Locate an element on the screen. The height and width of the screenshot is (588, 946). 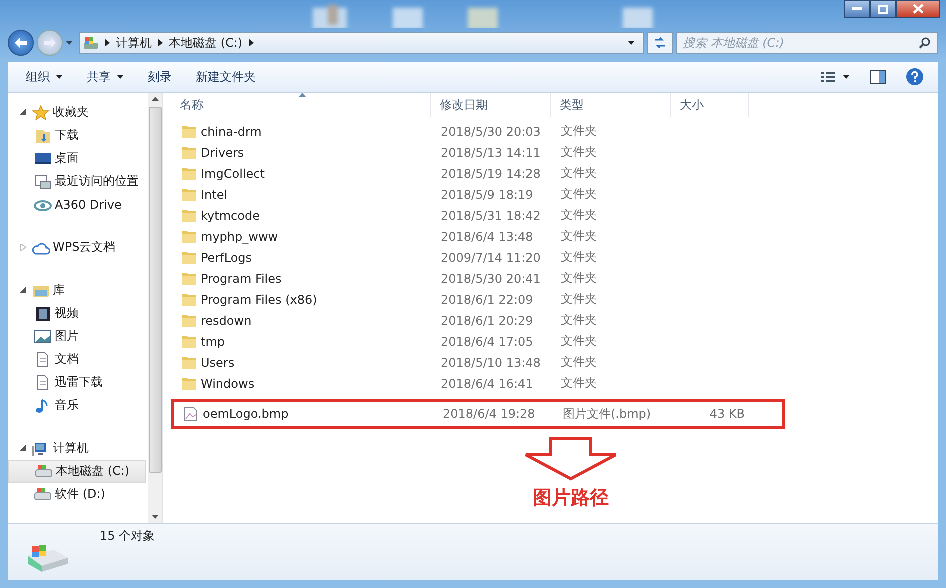
table-cell: 2018/6/4 16:41 is located at coordinates (487, 383).